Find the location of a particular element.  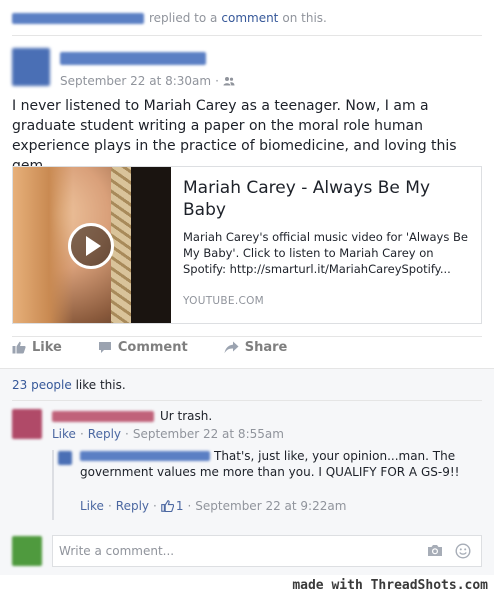

thumbnail-shadow is located at coordinates (151, 245).